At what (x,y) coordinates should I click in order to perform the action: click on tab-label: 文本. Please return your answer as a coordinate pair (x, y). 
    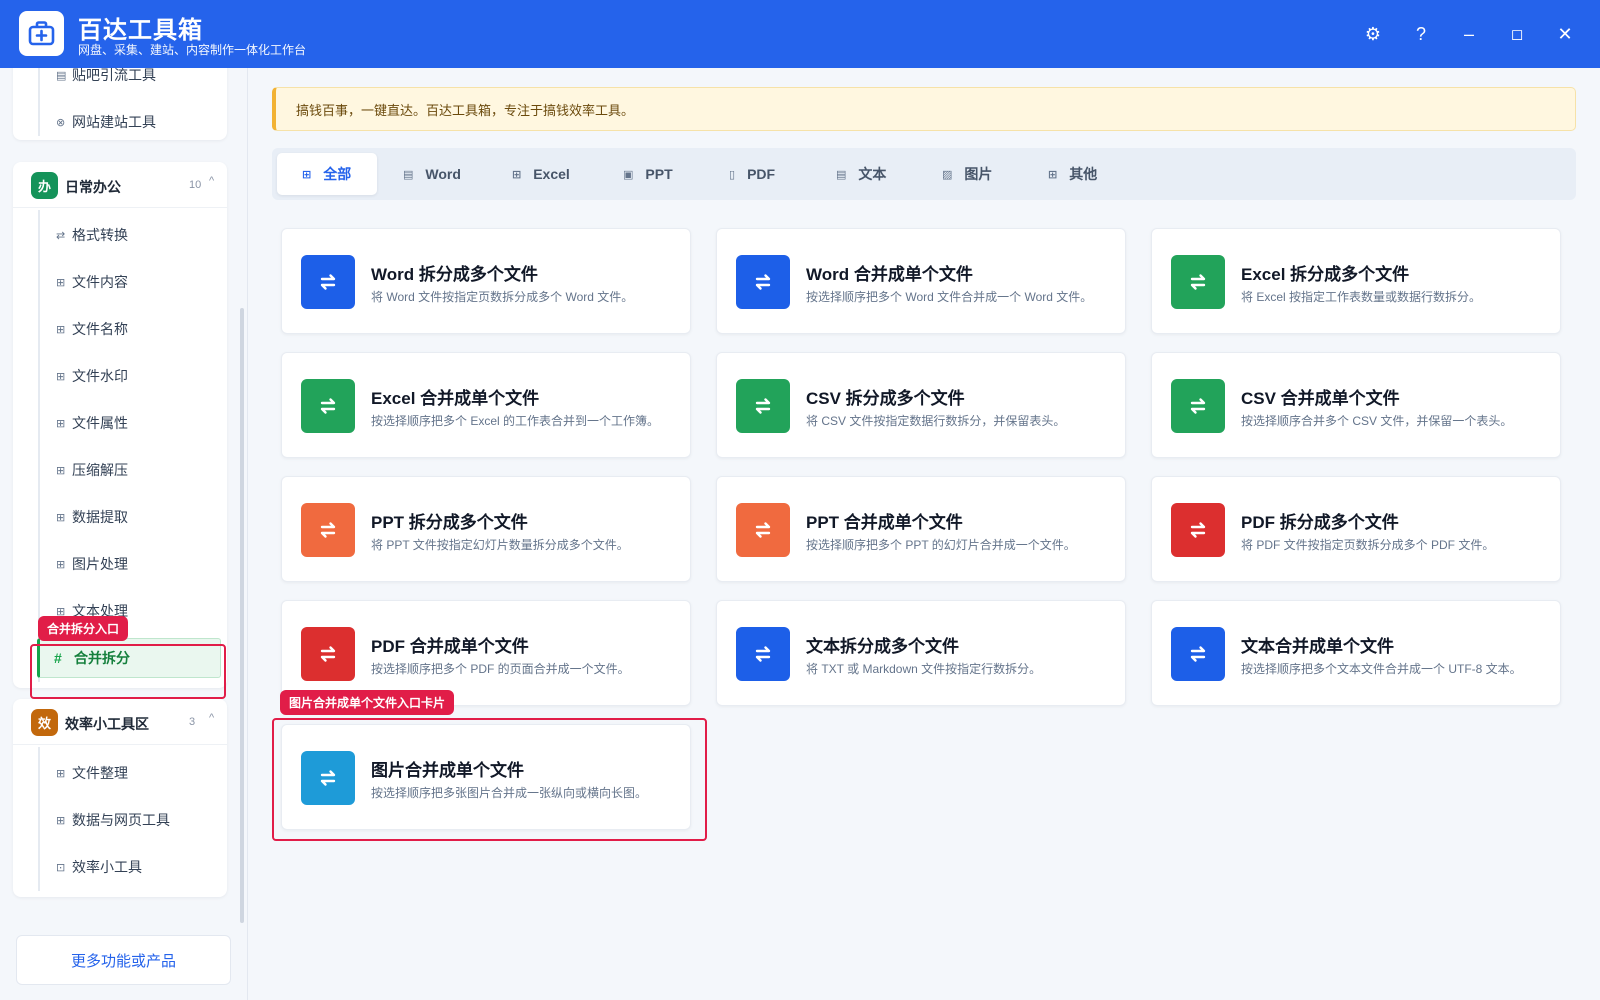
    Looking at the image, I should click on (872, 174).